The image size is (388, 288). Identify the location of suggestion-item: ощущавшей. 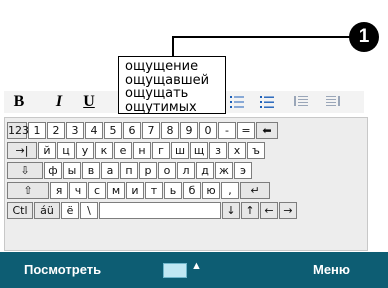
(175, 80).